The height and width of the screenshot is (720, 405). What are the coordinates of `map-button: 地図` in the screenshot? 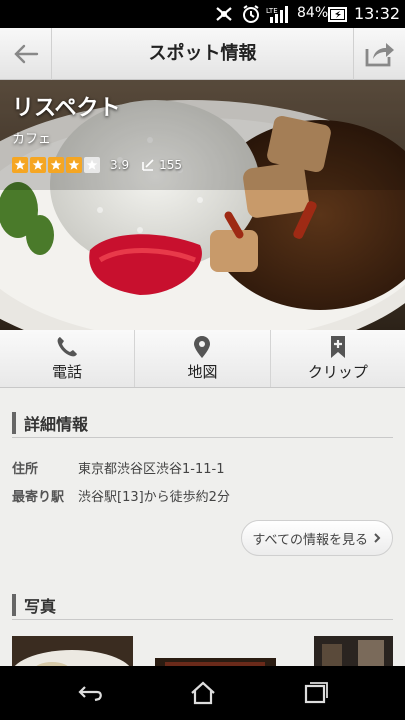 It's located at (203, 358).